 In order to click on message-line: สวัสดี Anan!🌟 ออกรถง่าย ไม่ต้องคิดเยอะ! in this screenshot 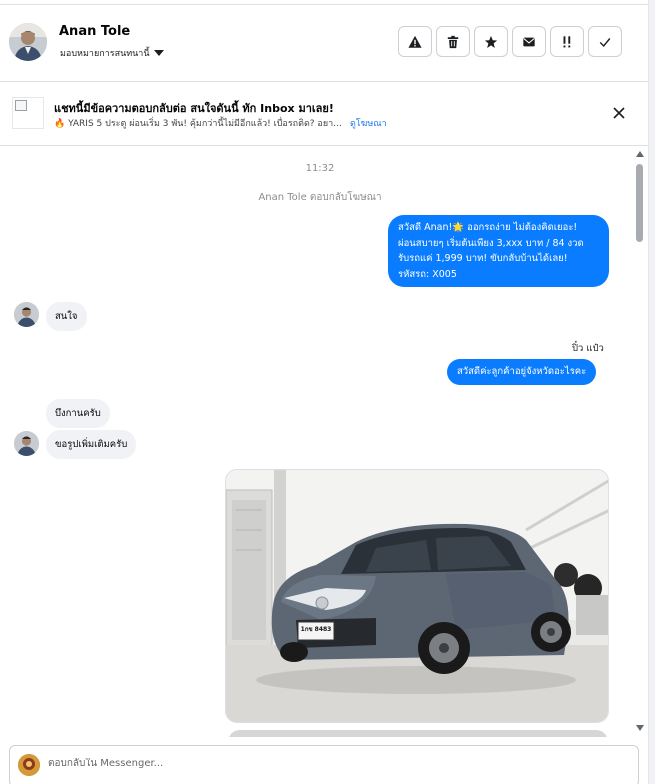, I will do `click(488, 227)`.